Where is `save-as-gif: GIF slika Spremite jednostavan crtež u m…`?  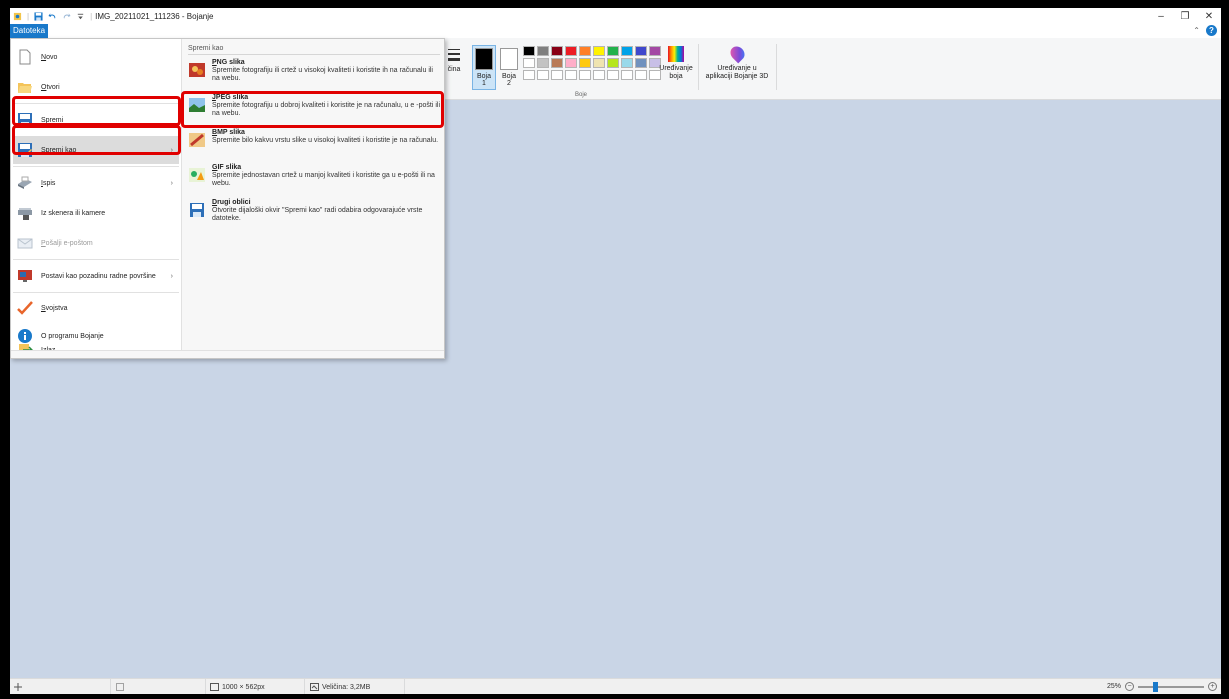
save-as-gif: GIF slika Spremite jednostavan crtež u m… is located at coordinates (313, 178).